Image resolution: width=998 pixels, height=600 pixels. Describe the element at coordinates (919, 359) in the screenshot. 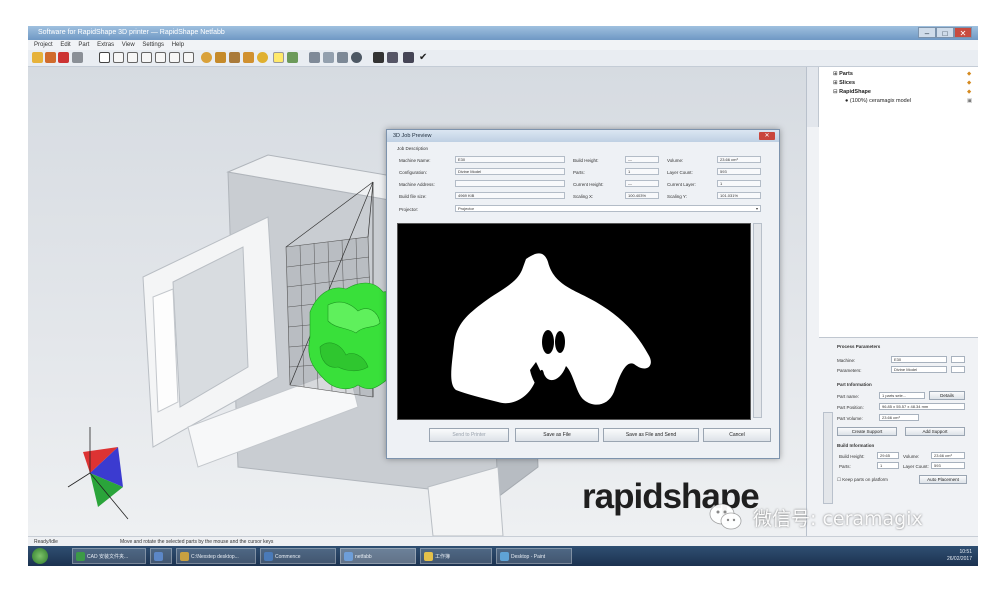

I see `machine-select: E30` at that location.